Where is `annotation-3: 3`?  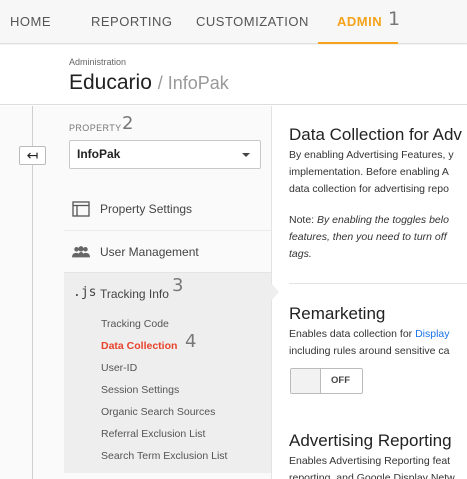
annotation-3: 3 is located at coordinates (178, 285).